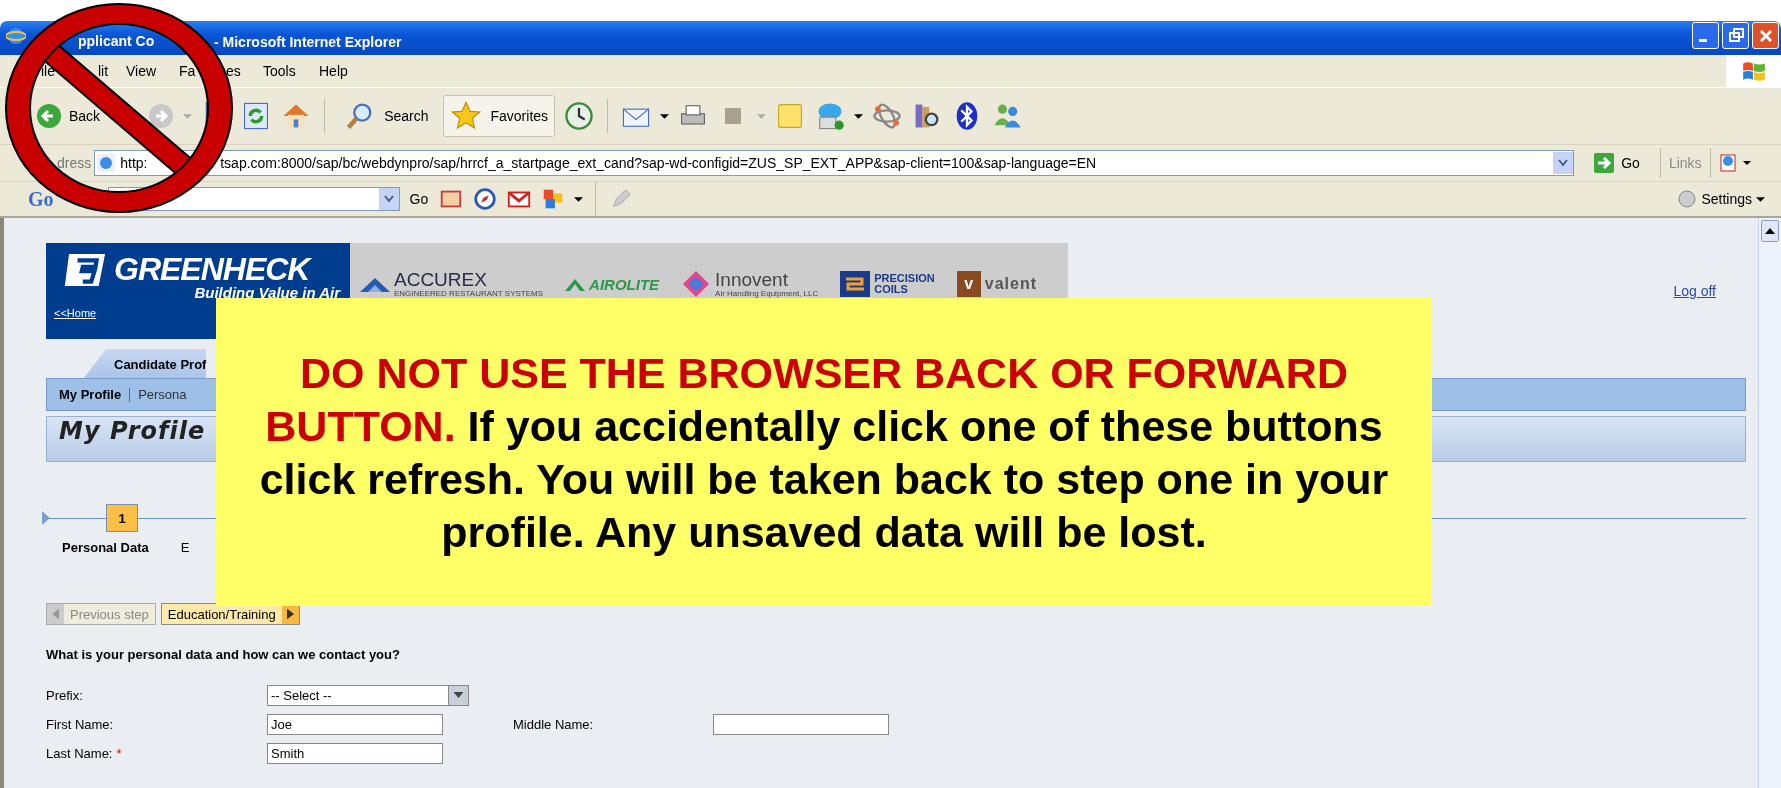 This screenshot has height=788, width=1781. What do you see at coordinates (333, 71) in the screenshot?
I see `menu-item: Help` at bounding box center [333, 71].